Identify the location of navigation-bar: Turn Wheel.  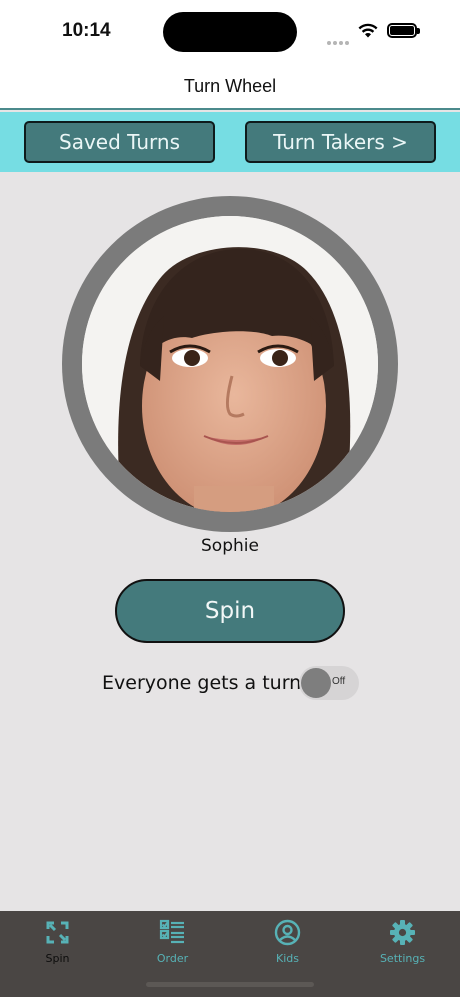
(230, 86).